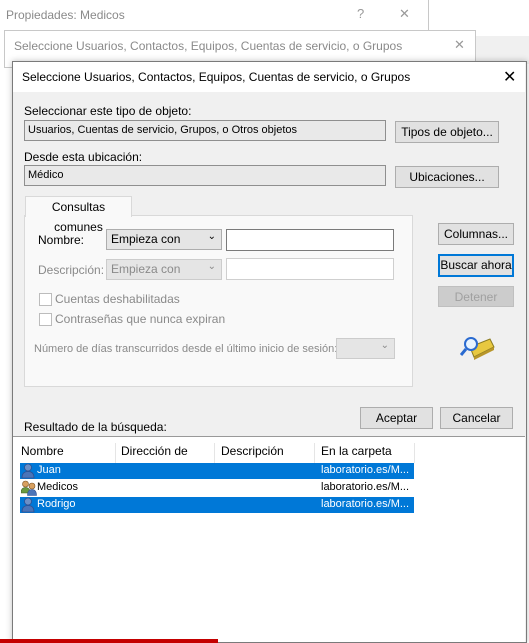 This screenshot has height=643, width=529. I want to click on ok-button: Aceptar, so click(396, 418).